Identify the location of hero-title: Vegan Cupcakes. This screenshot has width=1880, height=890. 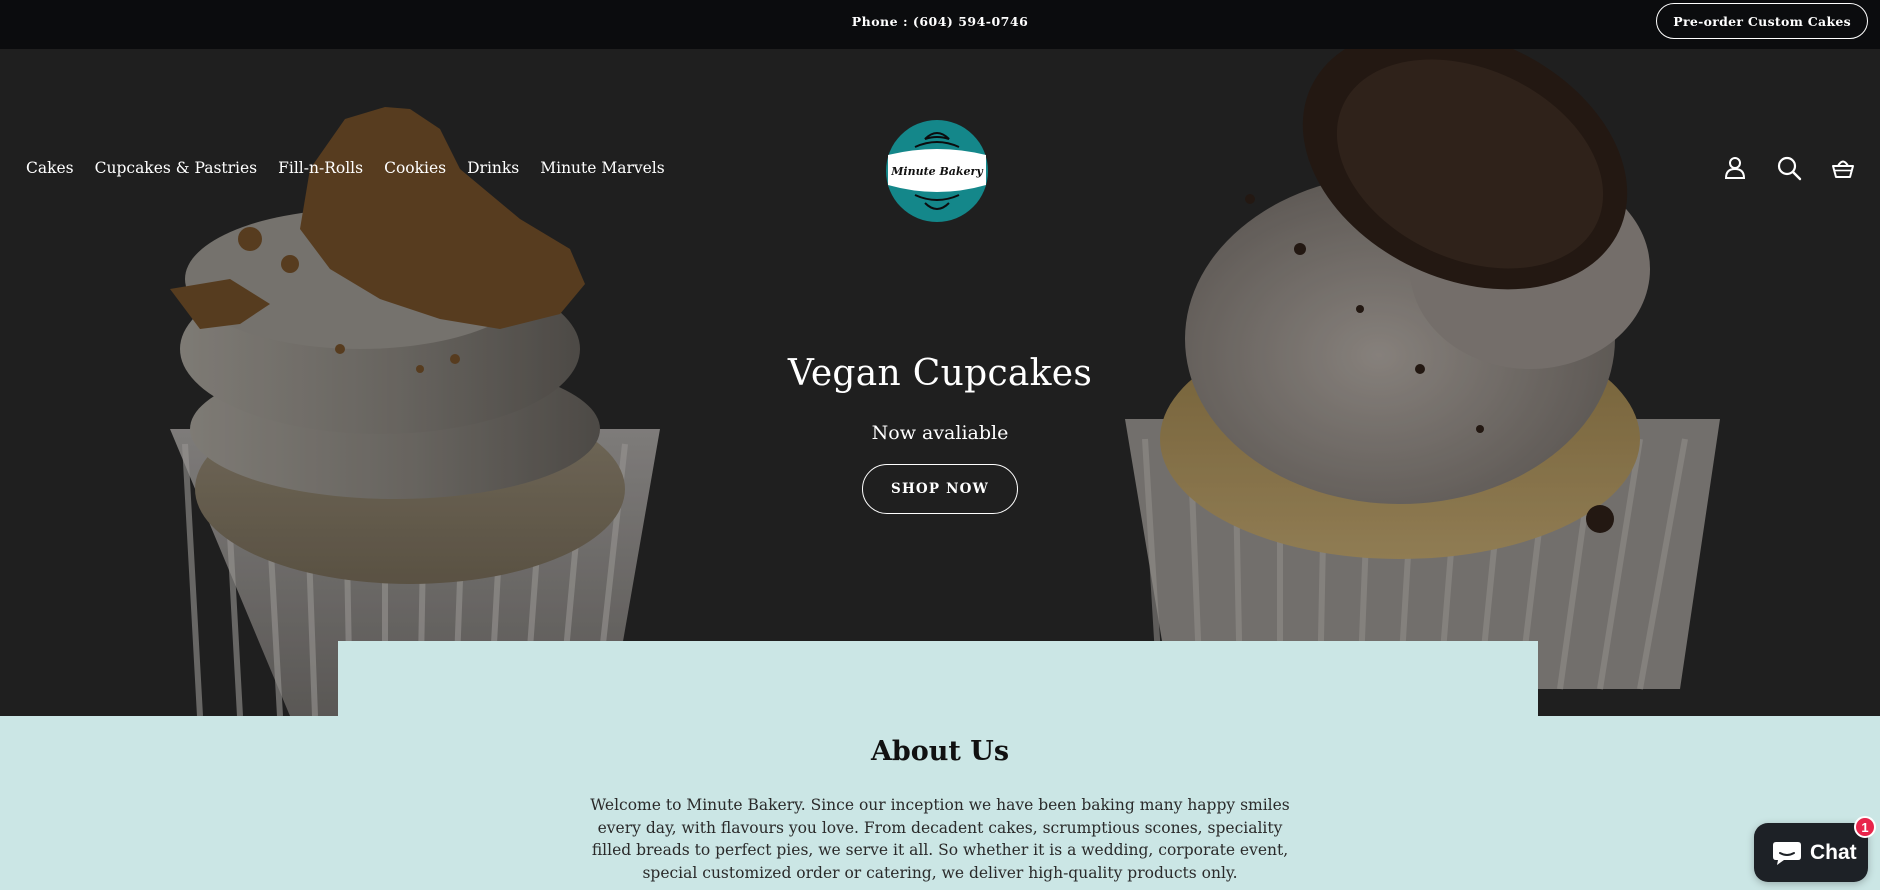
(940, 373).